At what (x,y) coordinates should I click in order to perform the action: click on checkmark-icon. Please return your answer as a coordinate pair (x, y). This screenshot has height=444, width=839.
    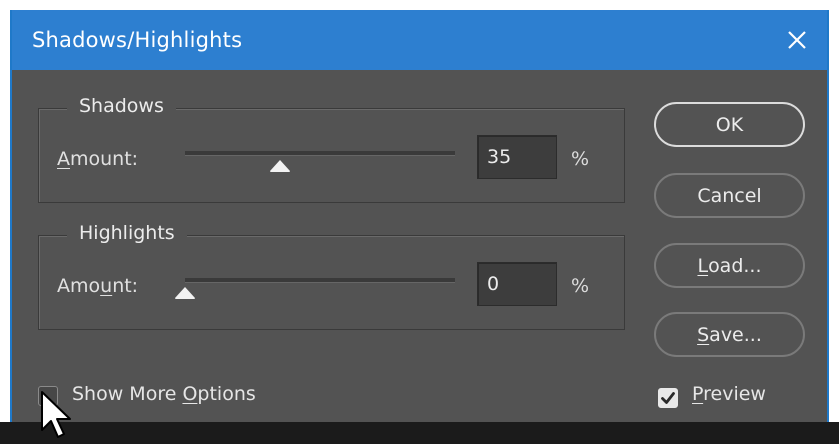
    Looking at the image, I should click on (668, 398).